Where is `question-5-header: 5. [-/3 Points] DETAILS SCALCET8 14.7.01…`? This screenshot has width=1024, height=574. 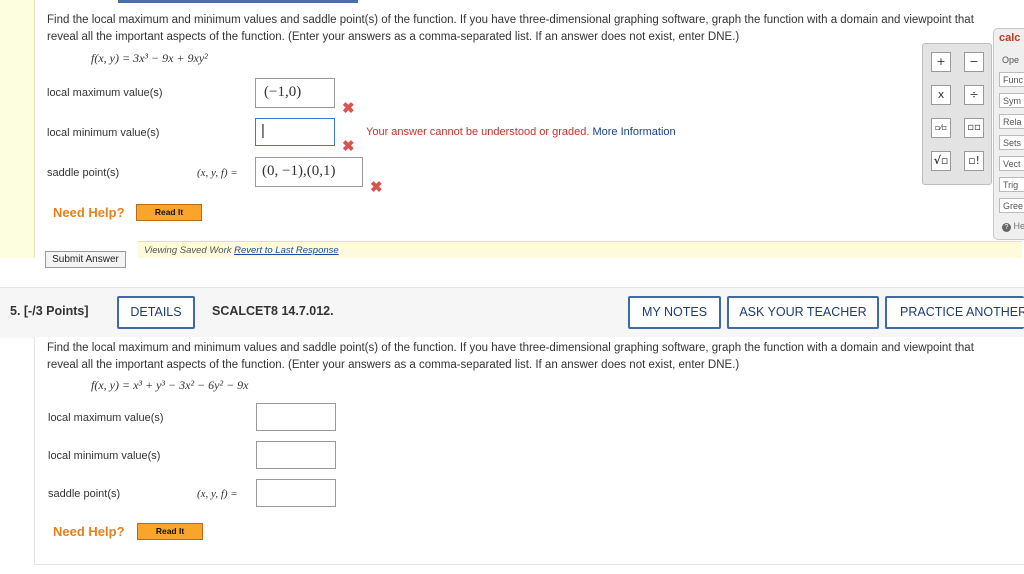 question-5-header: 5. [-/3 Points] DETAILS SCALCET8 14.7.01… is located at coordinates (512, 312).